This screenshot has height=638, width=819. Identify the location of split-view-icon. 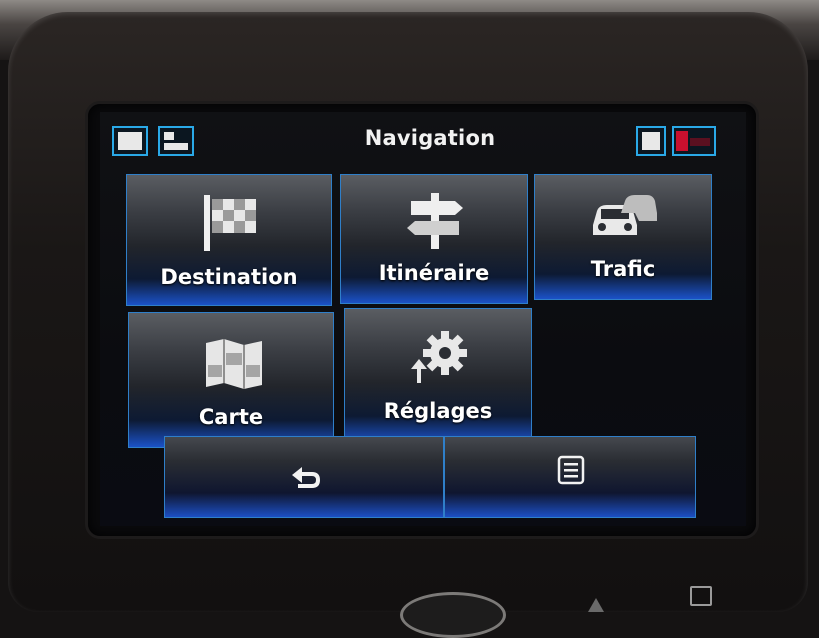
(176, 141).